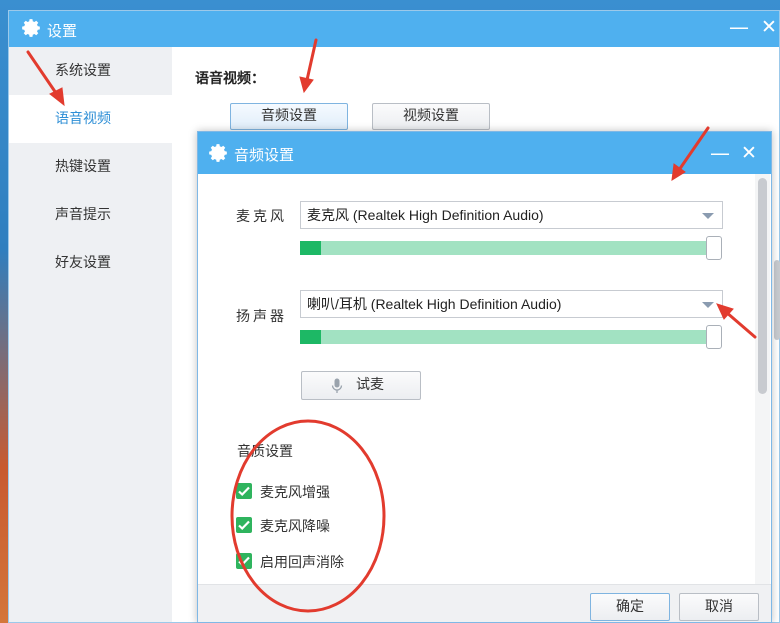 This screenshot has width=780, height=623. Describe the element at coordinates (230, 79) in the screenshot. I see `section-heading: 语音视频：` at that location.